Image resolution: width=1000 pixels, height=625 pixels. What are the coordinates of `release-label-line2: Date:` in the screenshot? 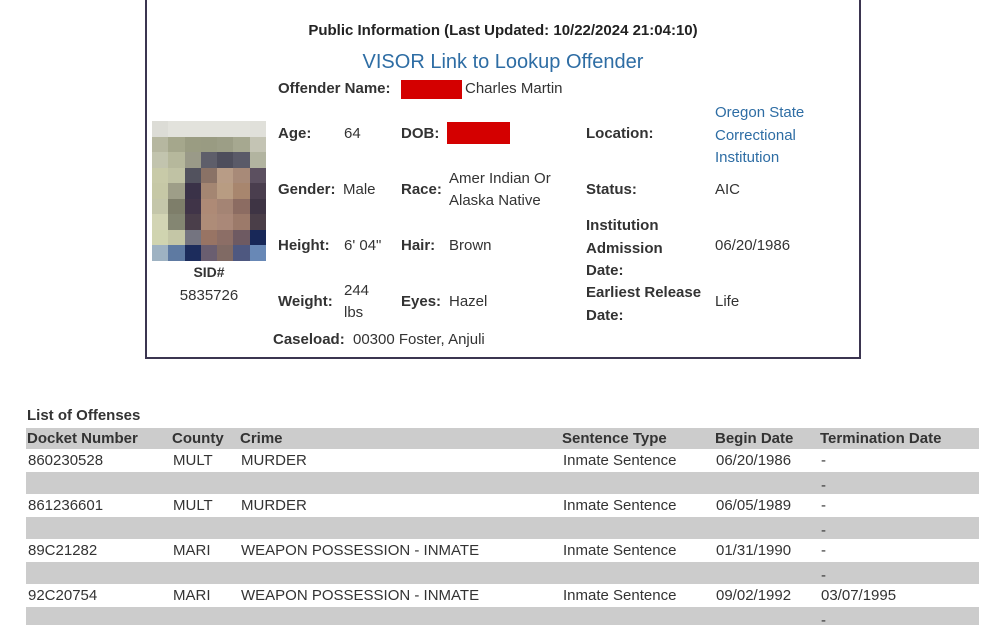 It's located at (605, 315).